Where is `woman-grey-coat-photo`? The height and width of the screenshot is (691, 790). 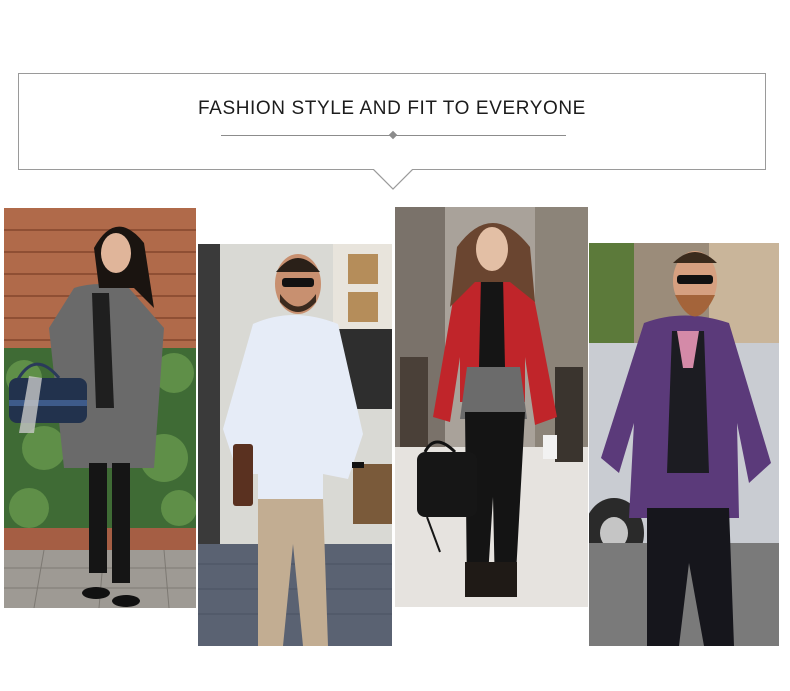 woman-grey-coat-photo is located at coordinates (100, 408).